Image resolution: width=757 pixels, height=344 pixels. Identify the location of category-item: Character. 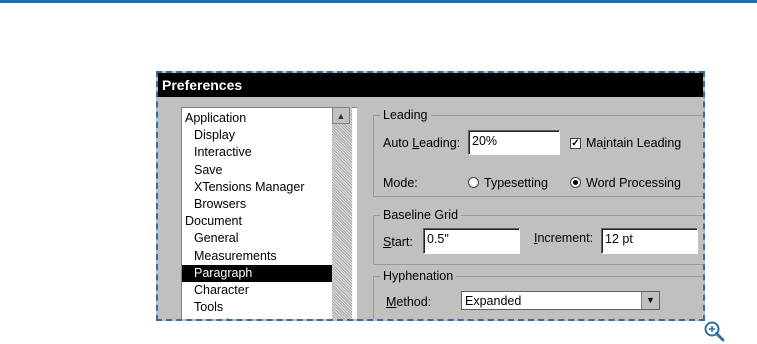
(215, 290).